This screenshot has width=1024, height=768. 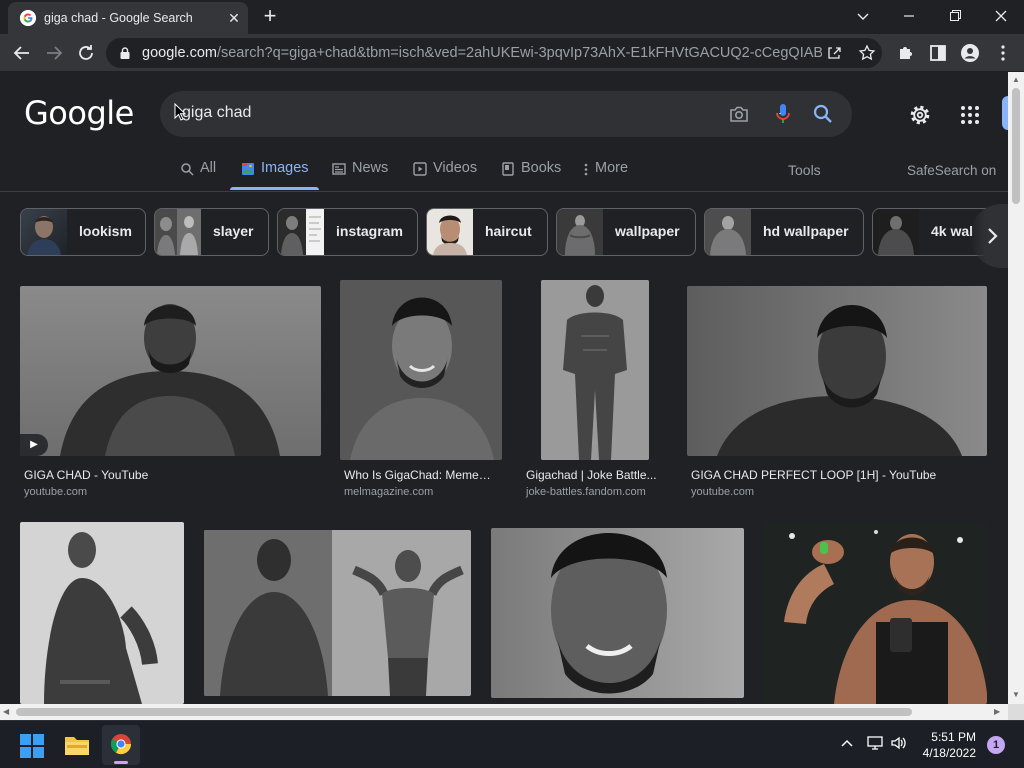 I want to click on chip-instagram: instagram, so click(x=347, y=232).